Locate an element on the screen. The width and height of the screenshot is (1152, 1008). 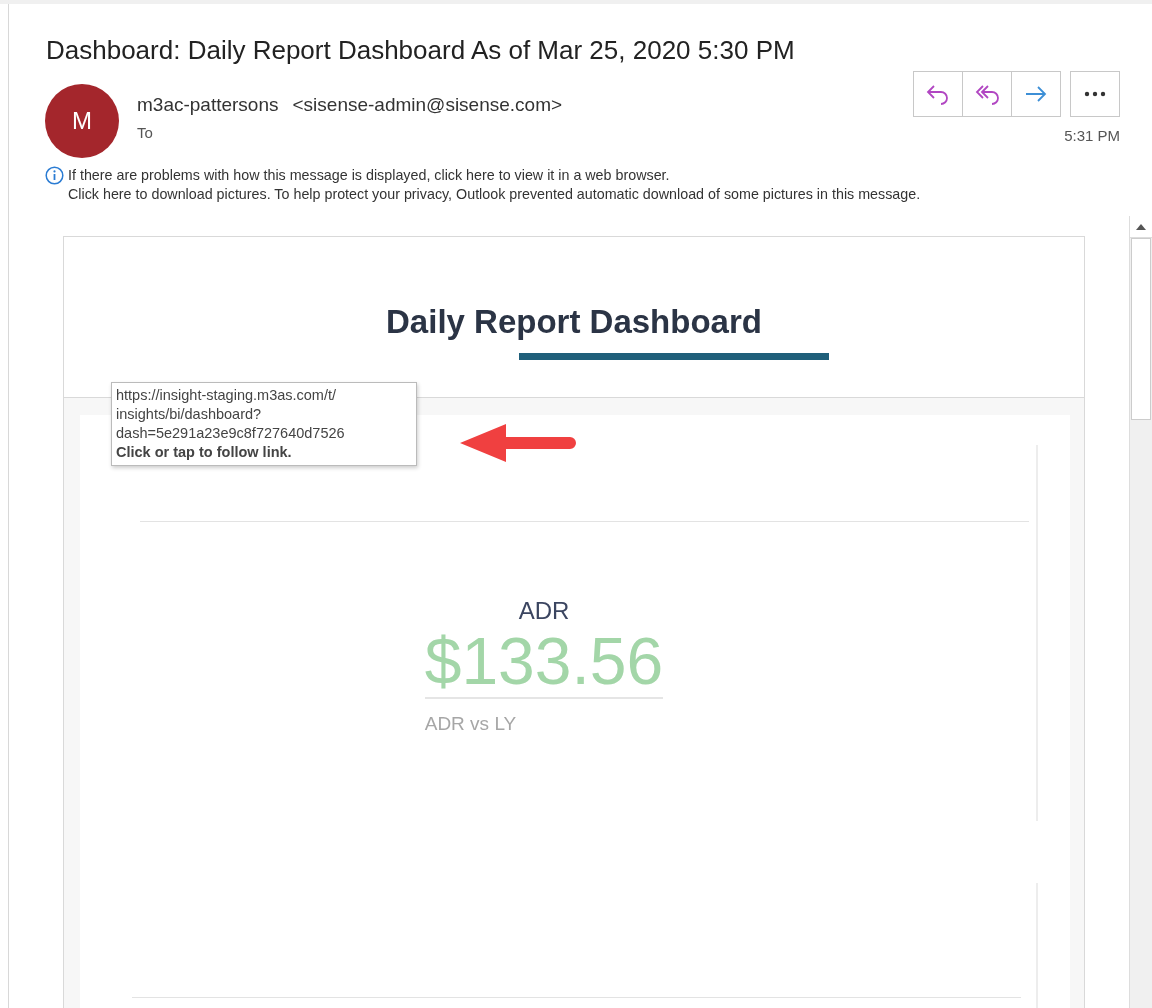
reply-all-button is located at coordinates (987, 94).